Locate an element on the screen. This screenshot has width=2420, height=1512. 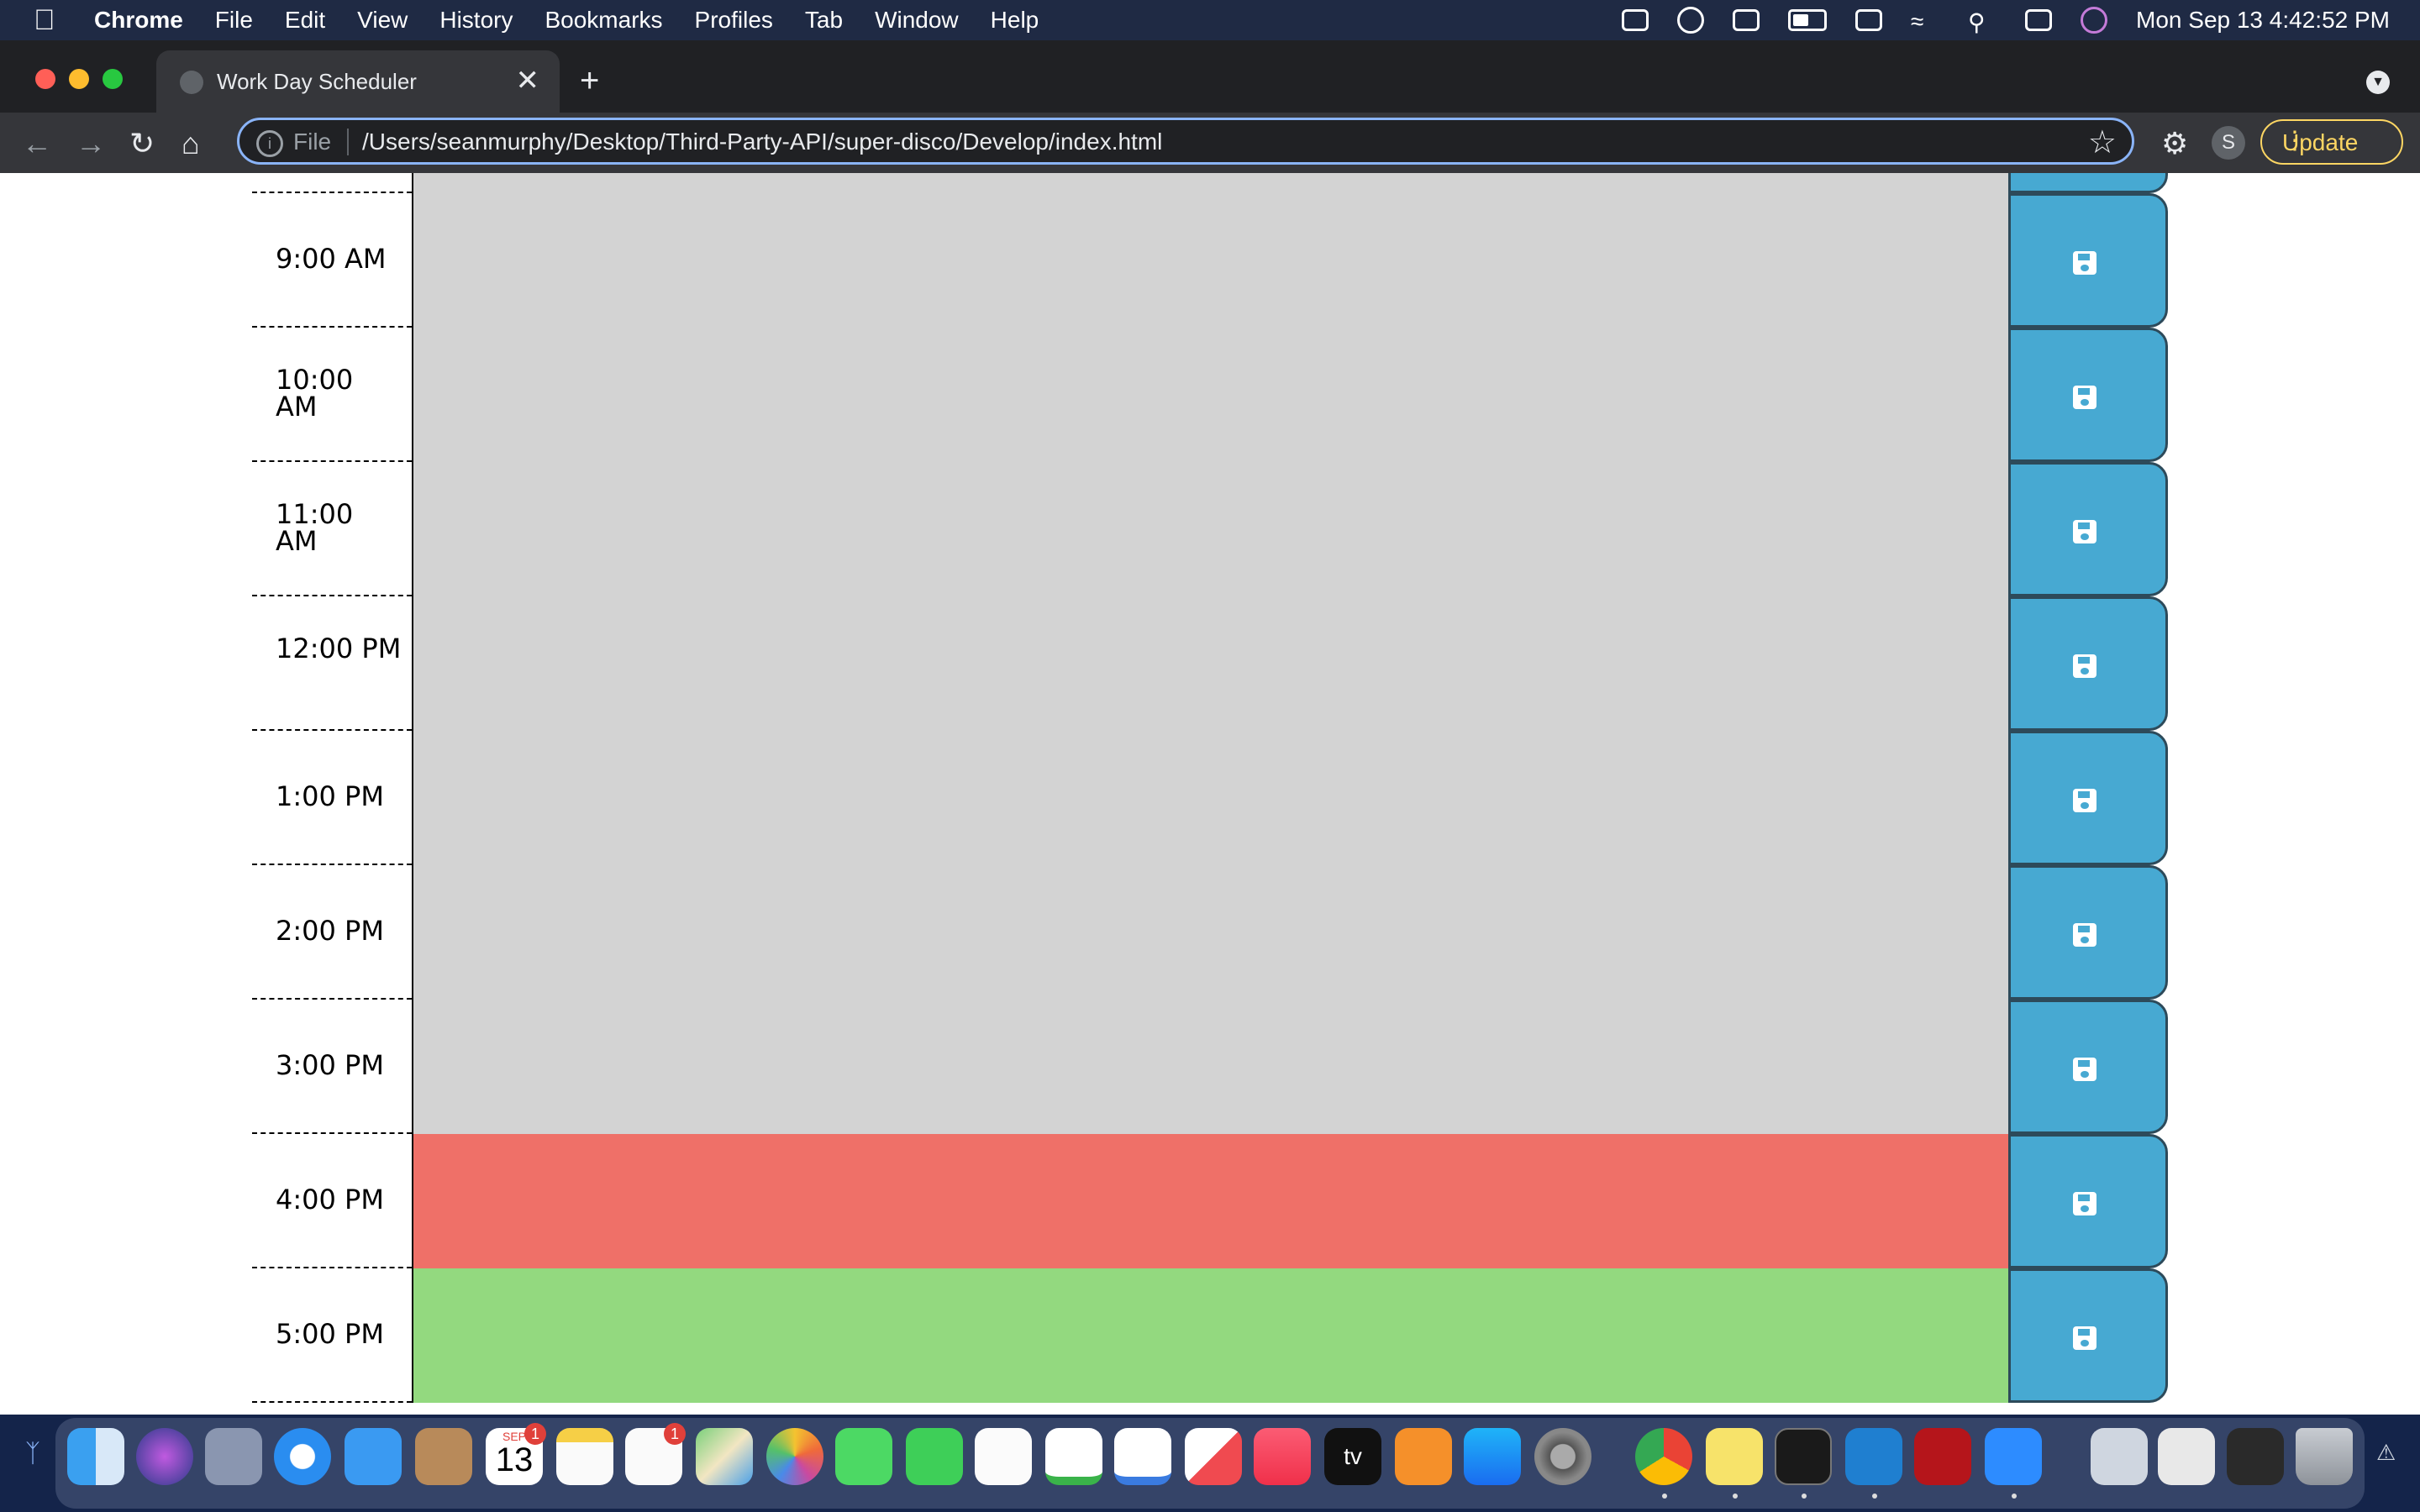
time-block-11am: 11:00 AM is located at coordinates (1210, 529).